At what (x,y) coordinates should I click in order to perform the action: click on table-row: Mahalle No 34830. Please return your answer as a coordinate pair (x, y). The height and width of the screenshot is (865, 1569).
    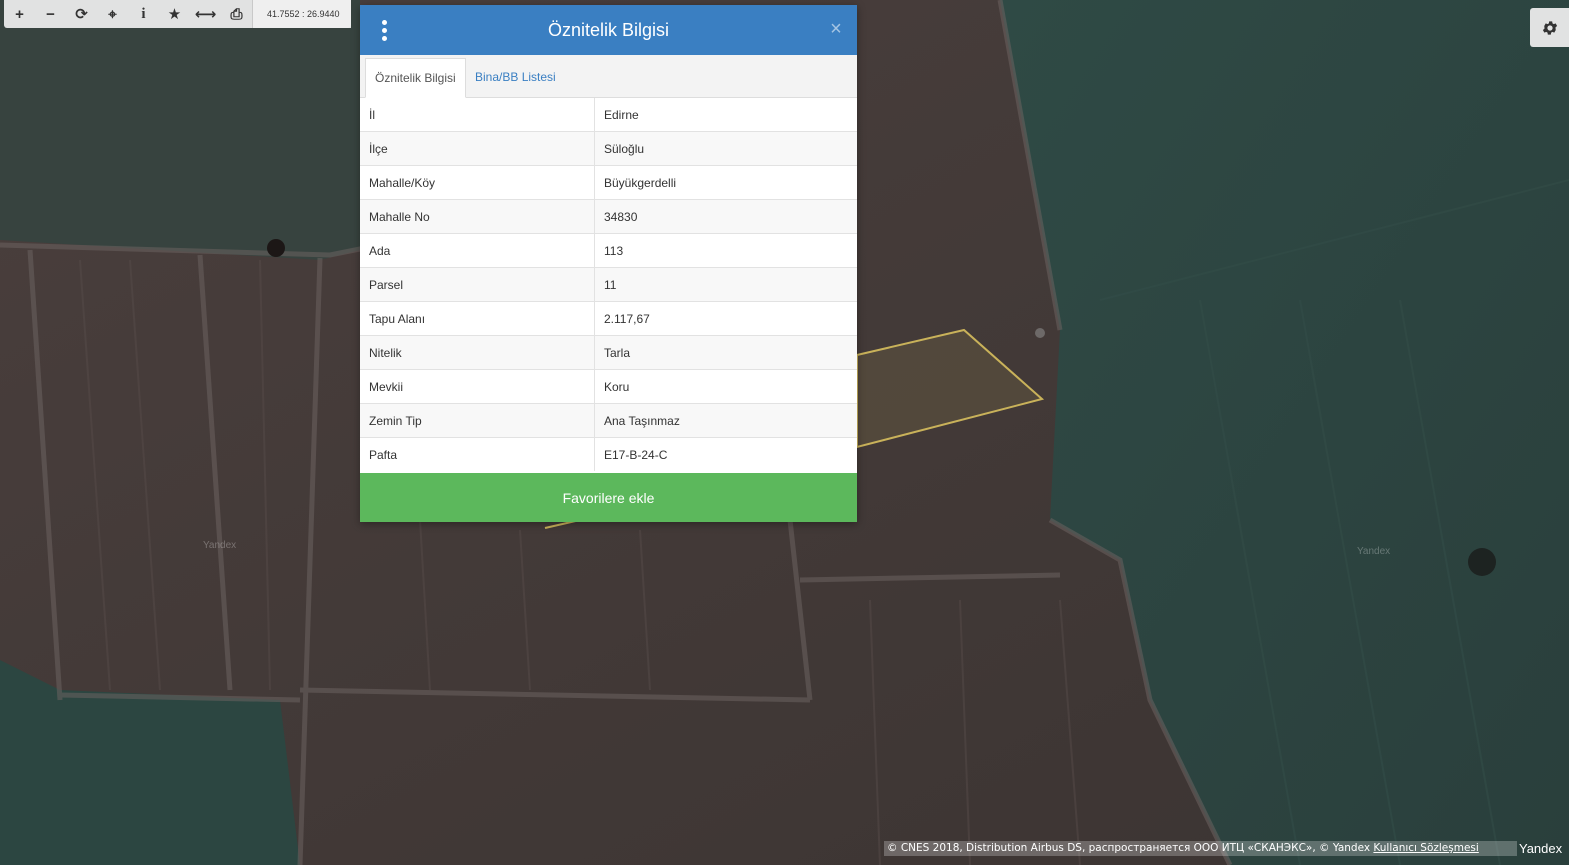
    Looking at the image, I should click on (608, 216).